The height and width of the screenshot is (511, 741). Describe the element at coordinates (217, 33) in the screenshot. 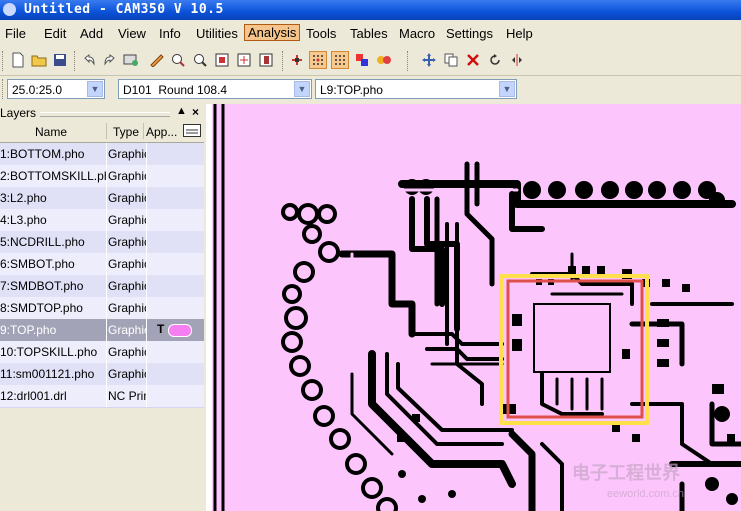

I see `menu-utilities: Utilities` at that location.